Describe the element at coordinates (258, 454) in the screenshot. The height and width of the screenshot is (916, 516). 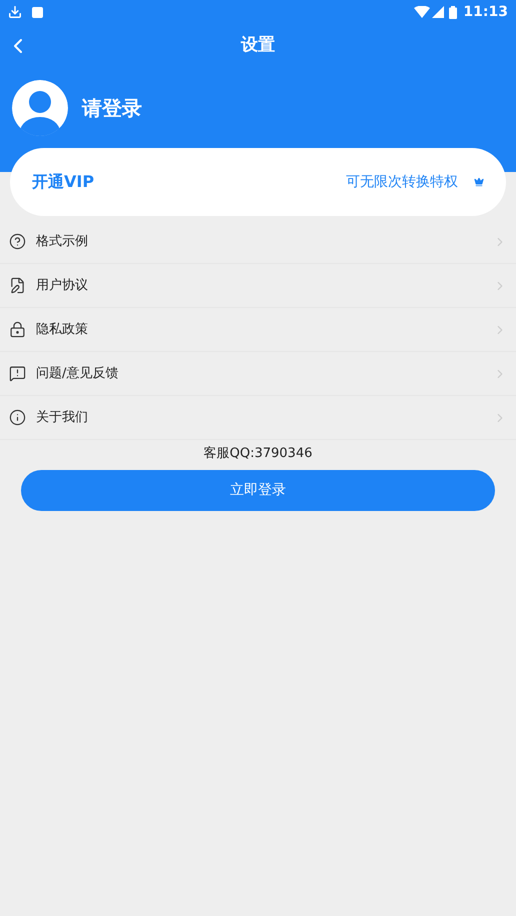
I see `support-contact: 客服QQ:3790346` at that location.